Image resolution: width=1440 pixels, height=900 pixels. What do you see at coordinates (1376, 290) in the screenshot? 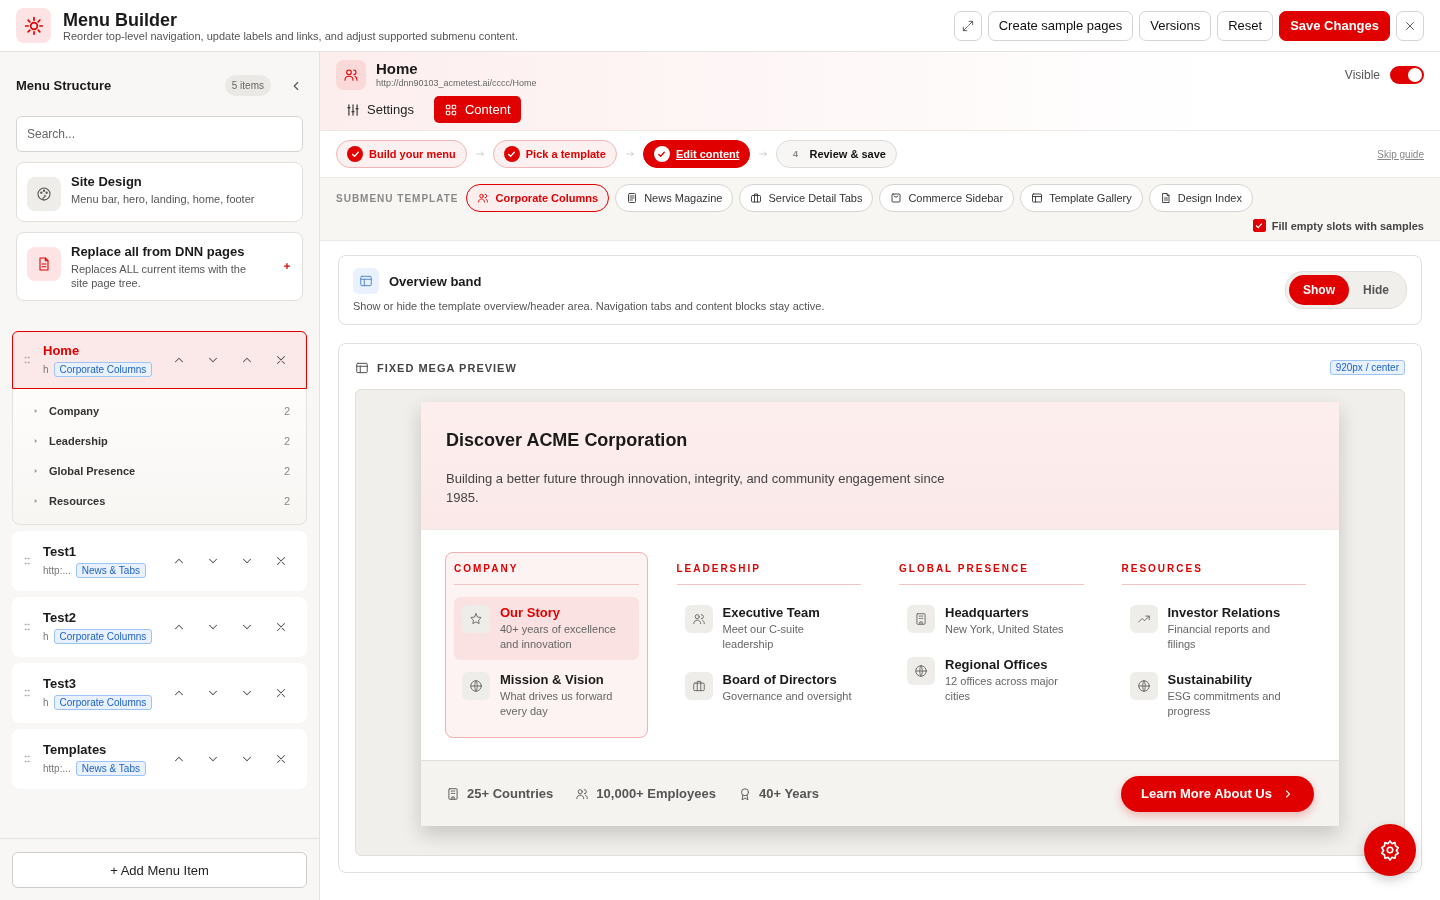
I see `segment-button: Hide` at bounding box center [1376, 290].